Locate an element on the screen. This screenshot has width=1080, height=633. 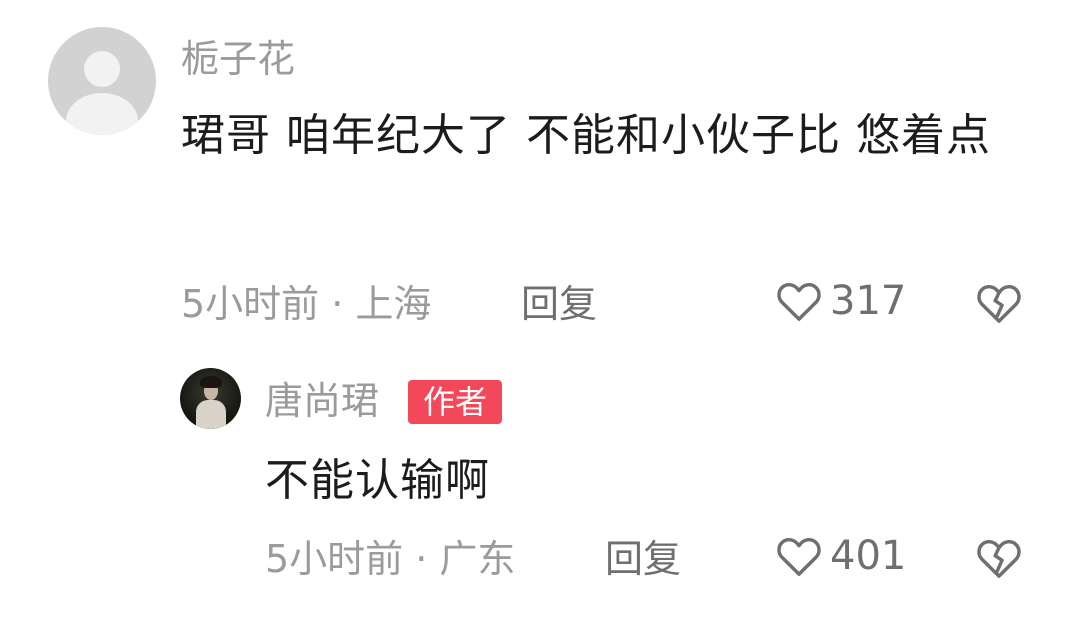
like-button: 317 is located at coordinates (841, 301).